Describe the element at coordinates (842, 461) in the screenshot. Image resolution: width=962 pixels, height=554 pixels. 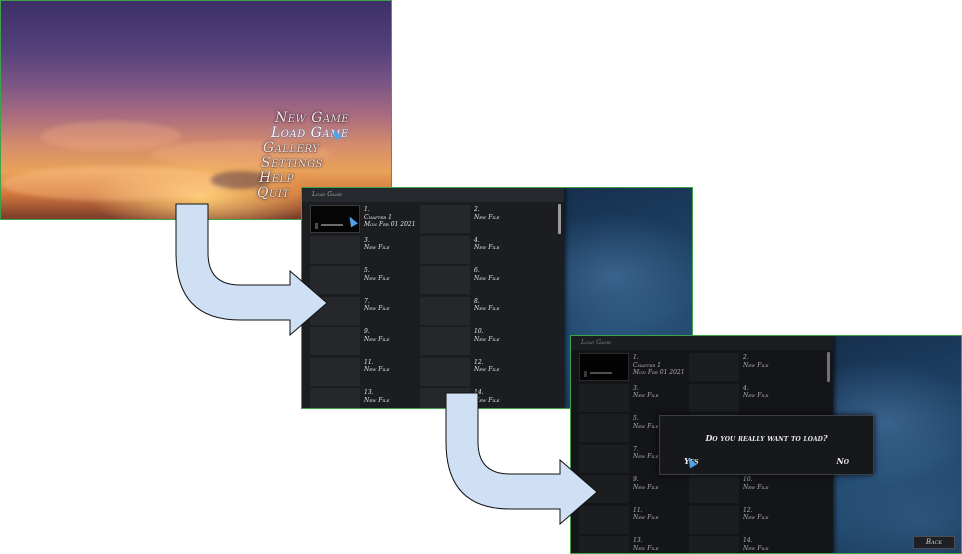
I see `no-button: No` at that location.